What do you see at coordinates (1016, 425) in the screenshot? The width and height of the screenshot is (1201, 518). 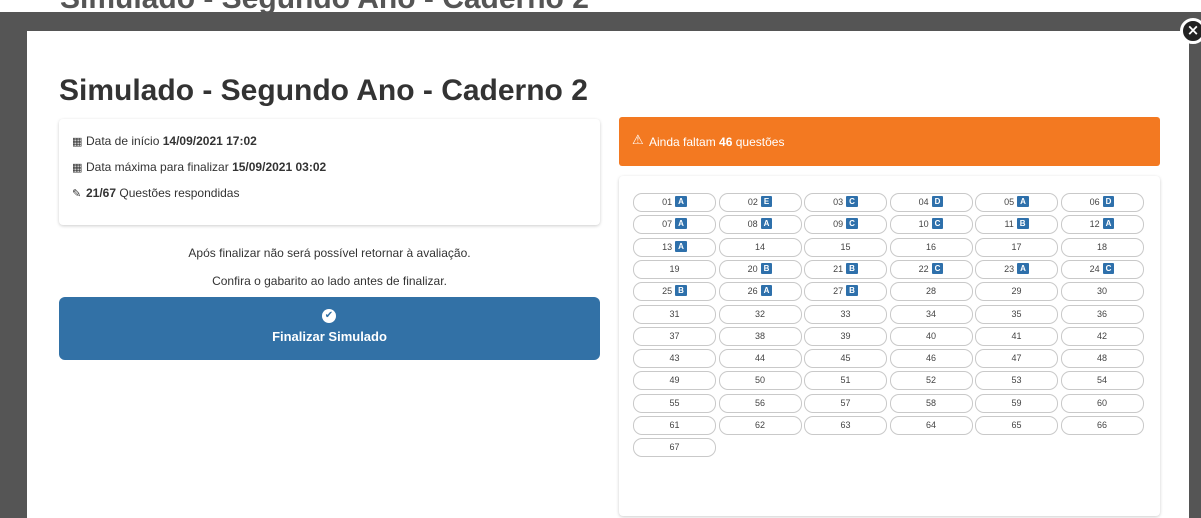 I see `question-button: 65` at bounding box center [1016, 425].